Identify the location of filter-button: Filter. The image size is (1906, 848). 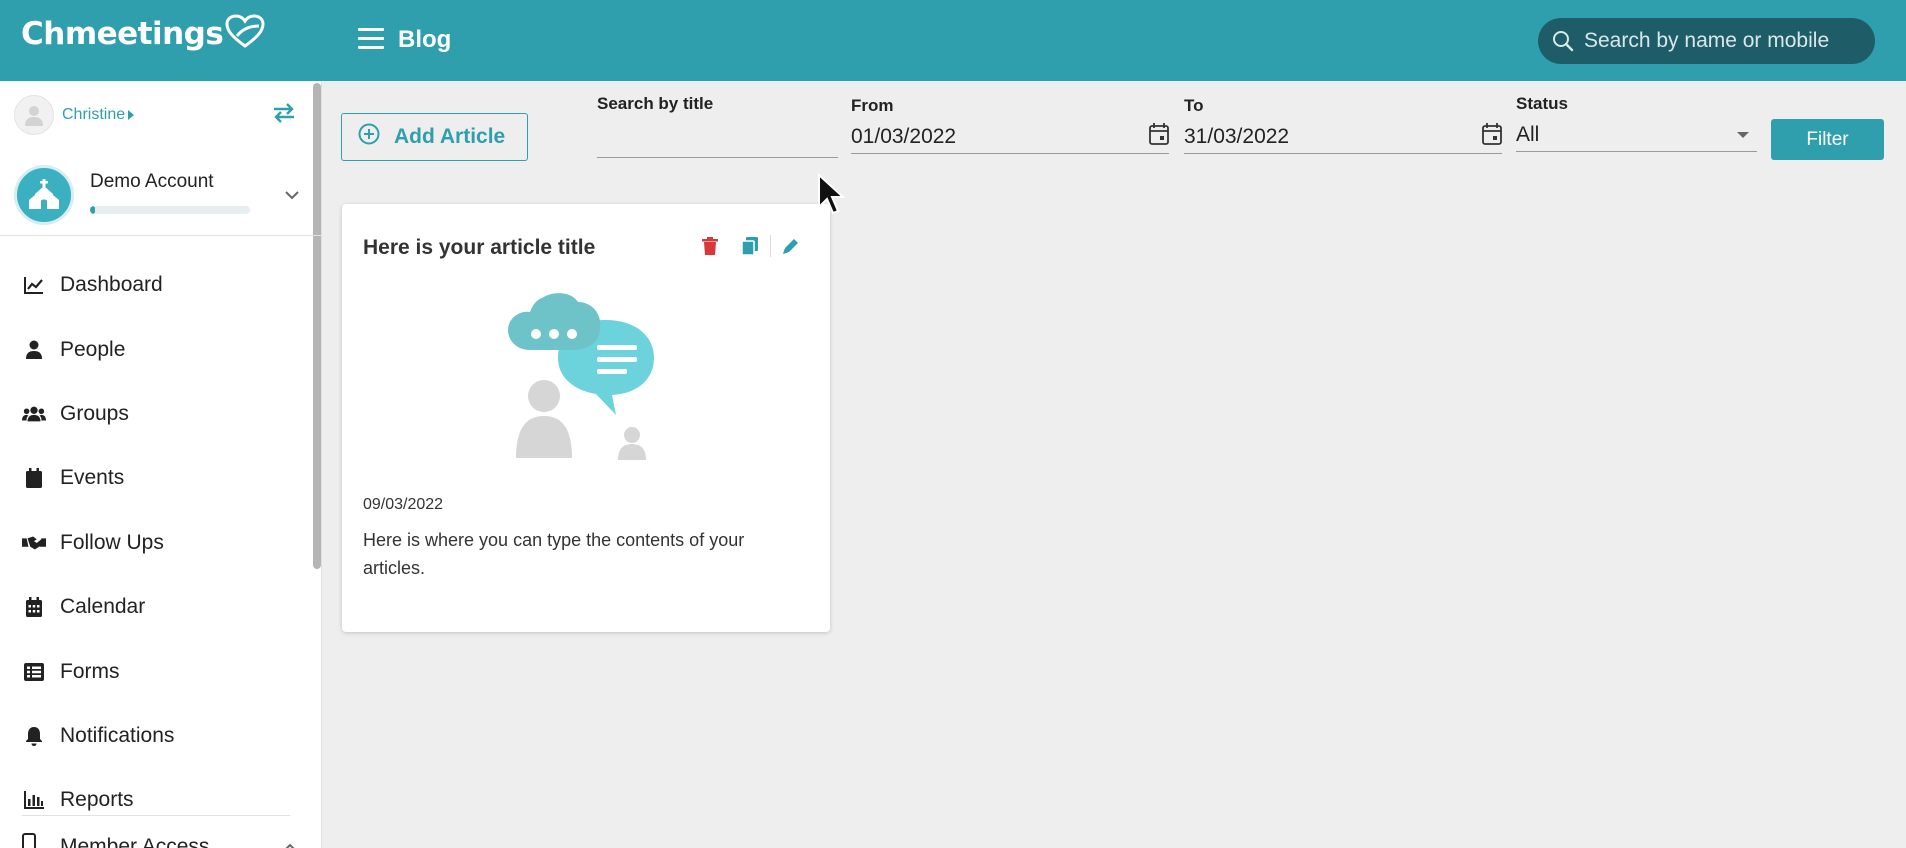
(1827, 139).